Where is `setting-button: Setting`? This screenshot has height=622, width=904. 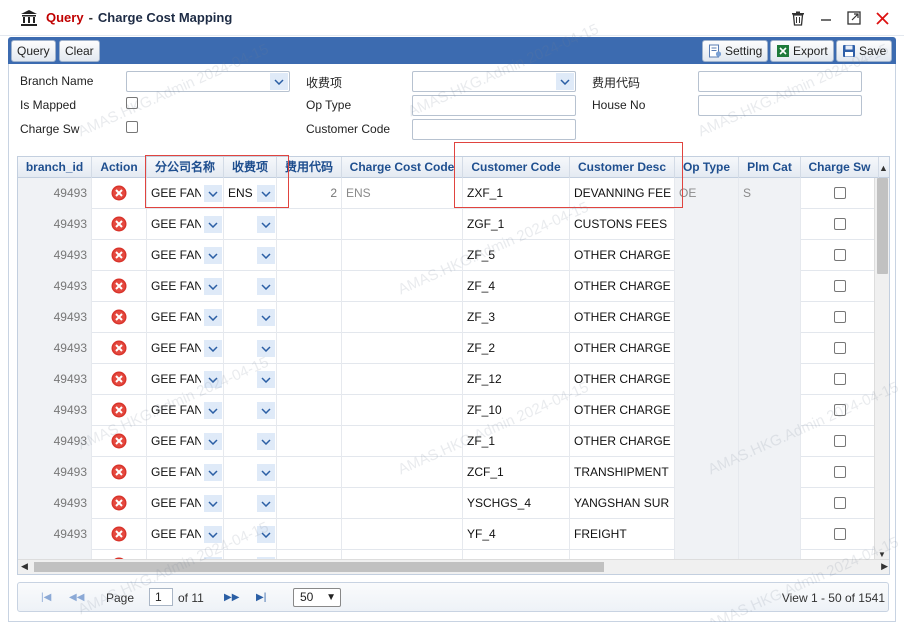 setting-button: Setting is located at coordinates (735, 51).